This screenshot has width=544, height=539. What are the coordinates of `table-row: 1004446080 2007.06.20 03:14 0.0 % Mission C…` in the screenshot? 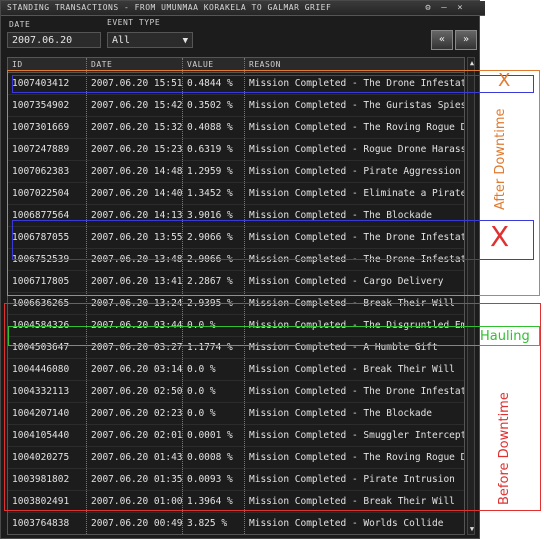 It's located at (236, 370).